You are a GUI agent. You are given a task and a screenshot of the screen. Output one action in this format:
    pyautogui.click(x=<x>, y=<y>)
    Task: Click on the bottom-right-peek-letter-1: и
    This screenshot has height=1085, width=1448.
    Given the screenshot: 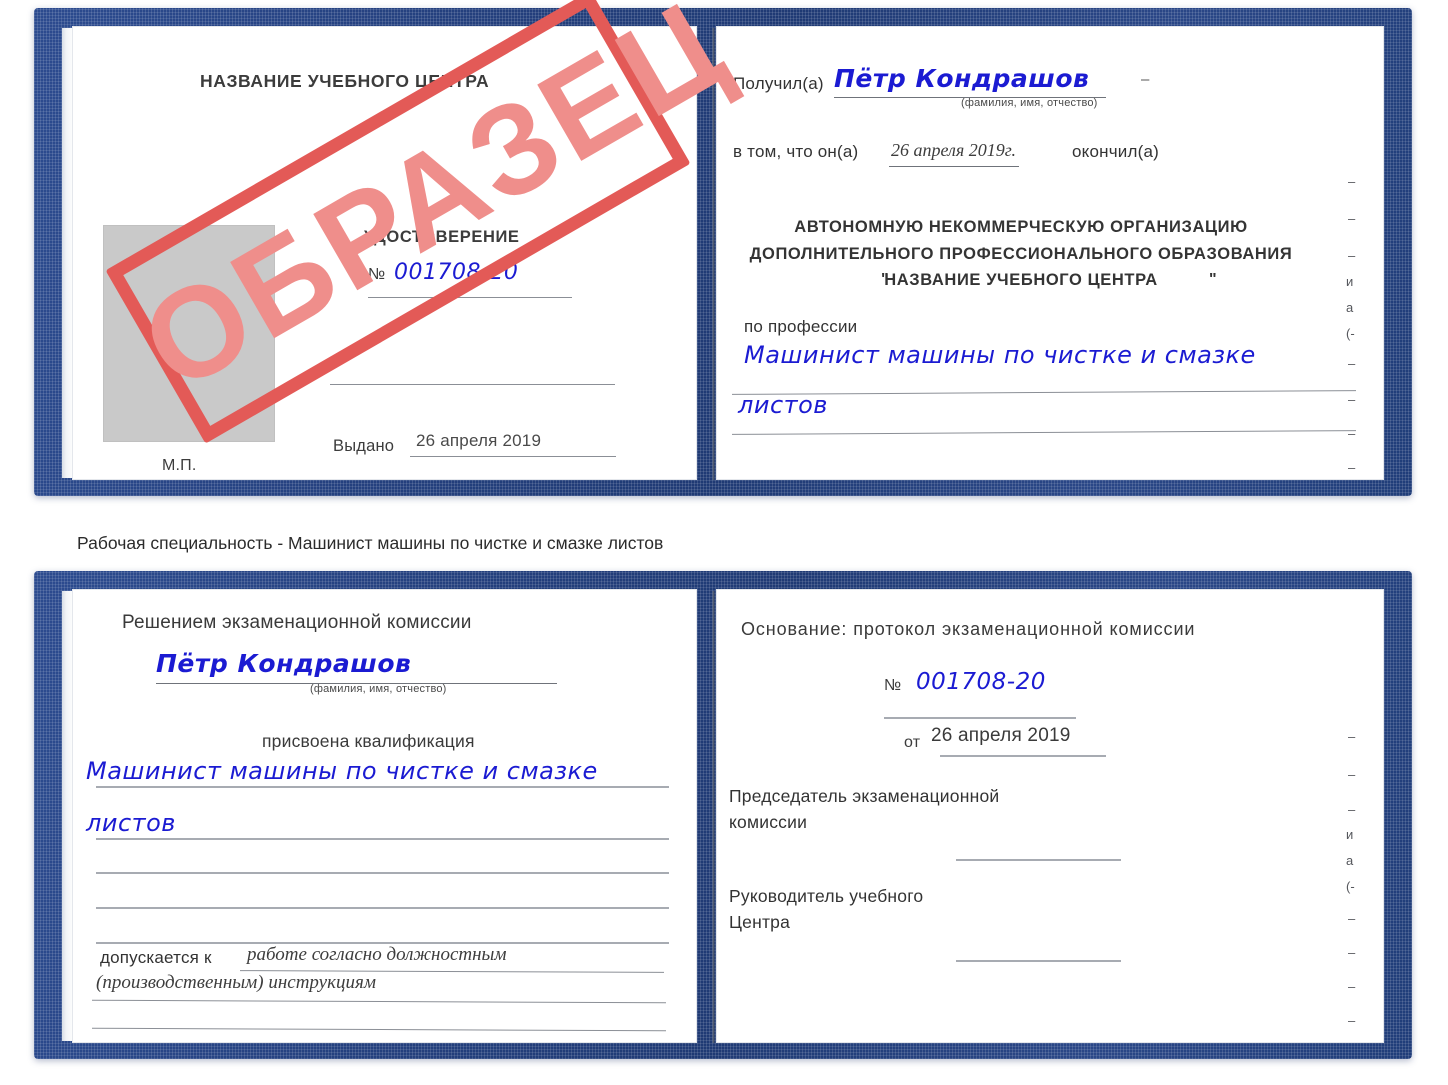 What is the action you would take?
    pyautogui.click(x=1350, y=834)
    